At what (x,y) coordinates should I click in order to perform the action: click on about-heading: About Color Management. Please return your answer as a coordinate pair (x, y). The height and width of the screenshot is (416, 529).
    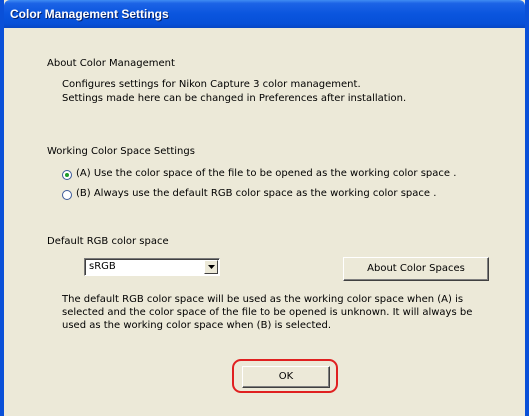
    Looking at the image, I should click on (111, 63).